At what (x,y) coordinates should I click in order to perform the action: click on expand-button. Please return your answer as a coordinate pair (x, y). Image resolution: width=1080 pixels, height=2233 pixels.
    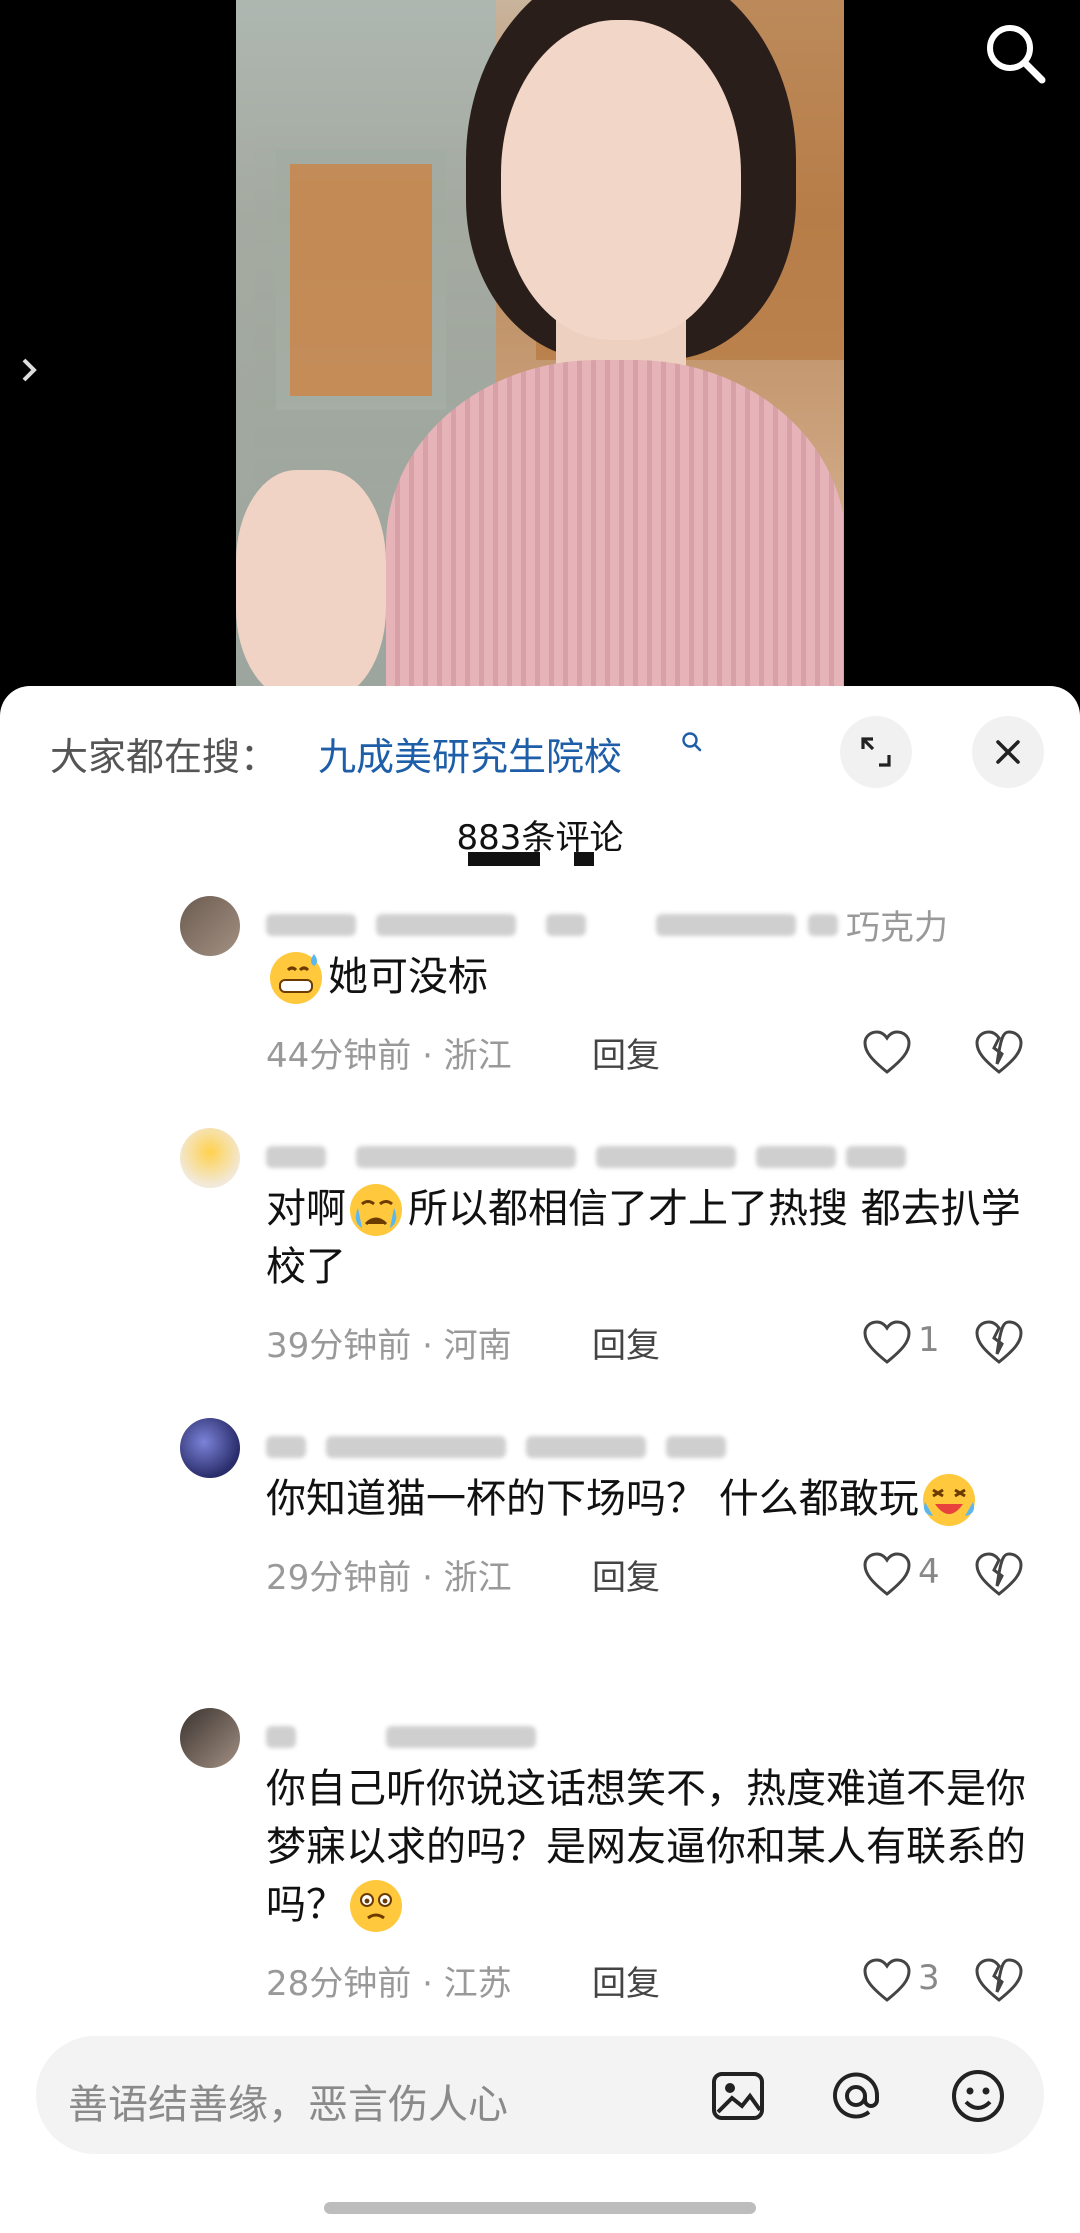
    Looking at the image, I should click on (876, 752).